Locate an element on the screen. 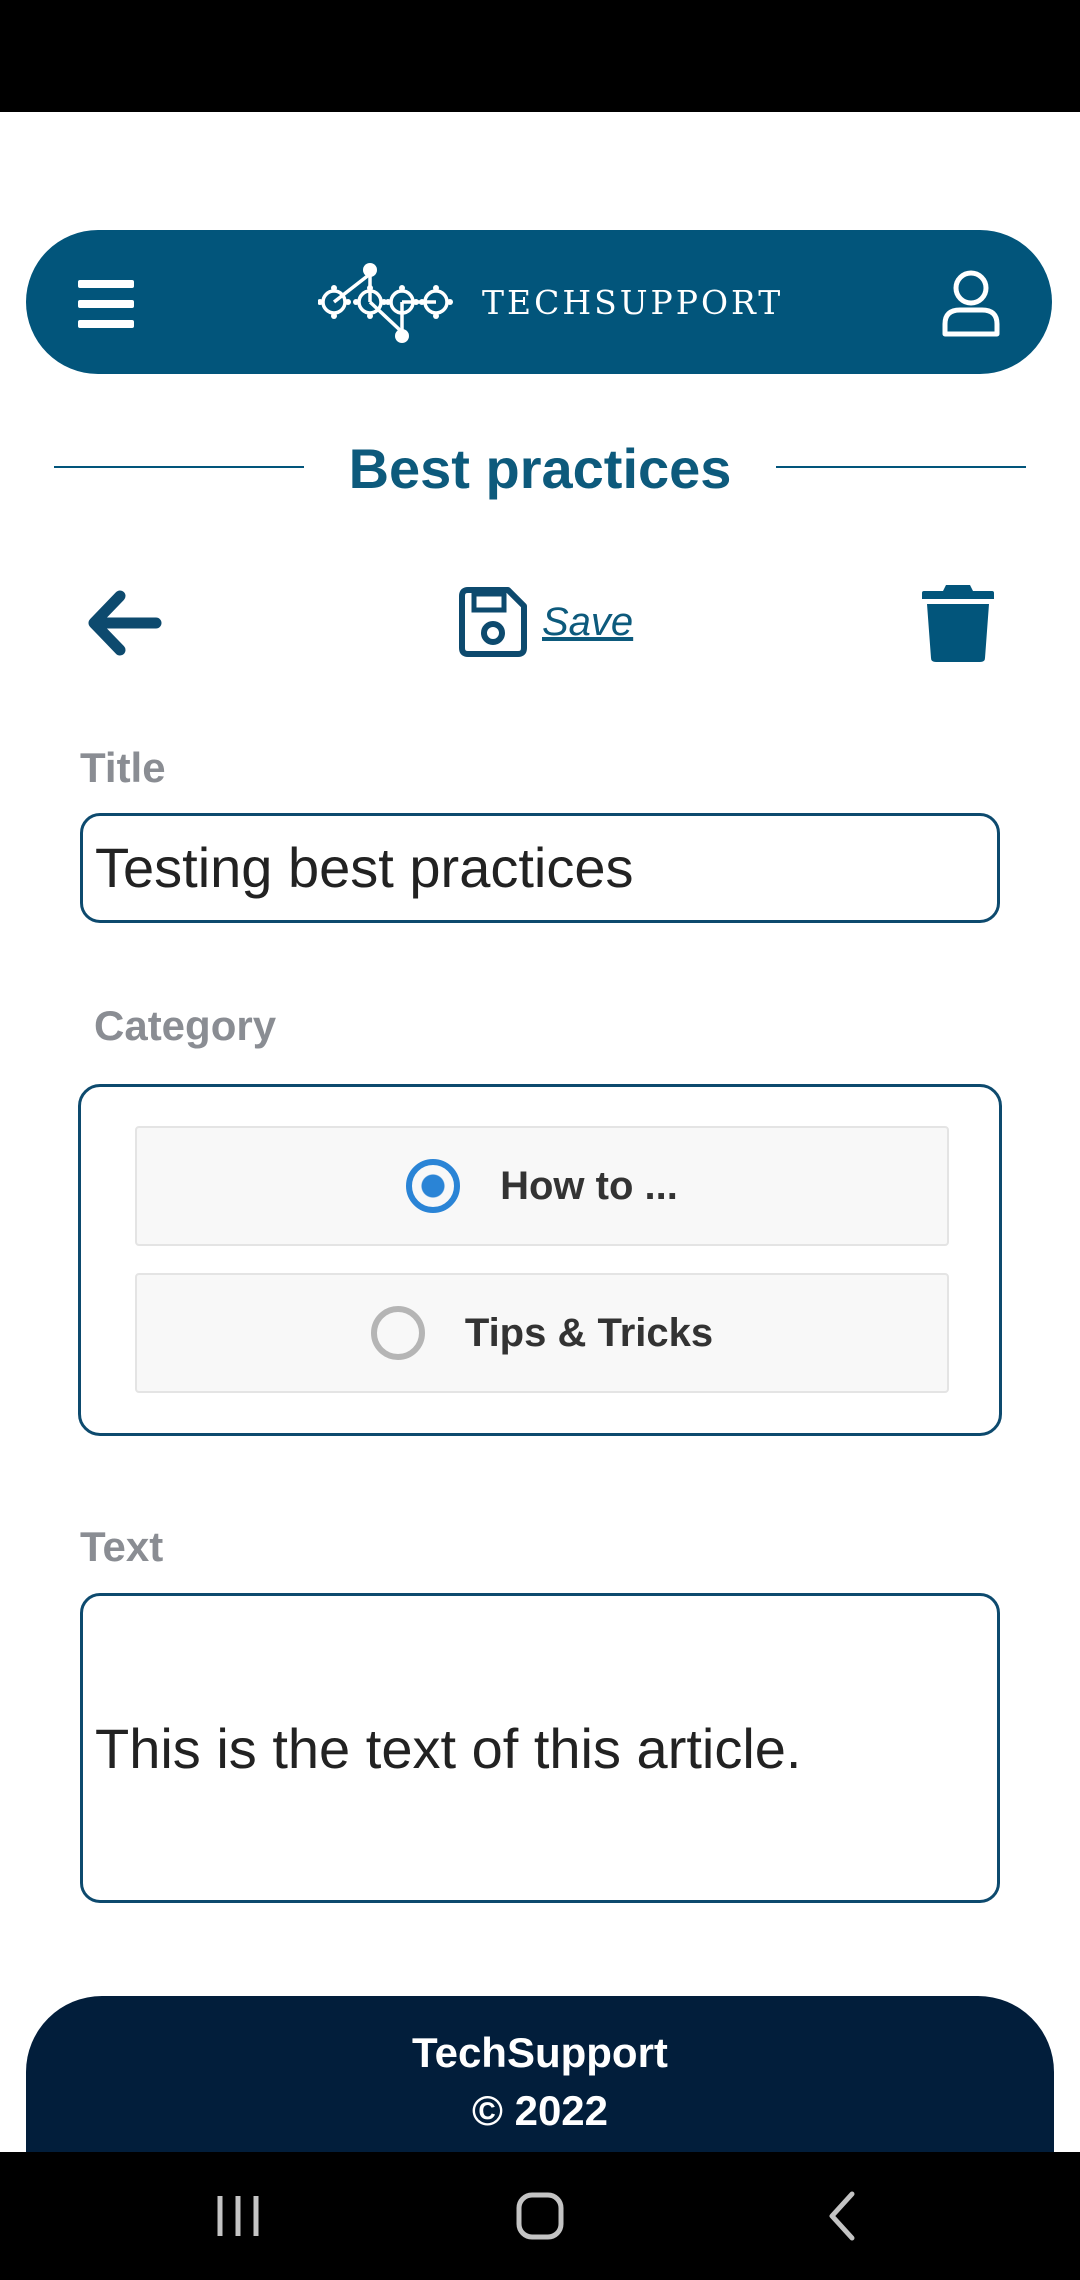 The image size is (1080, 2280). back-chevron-icon is located at coordinates (842, 2216).